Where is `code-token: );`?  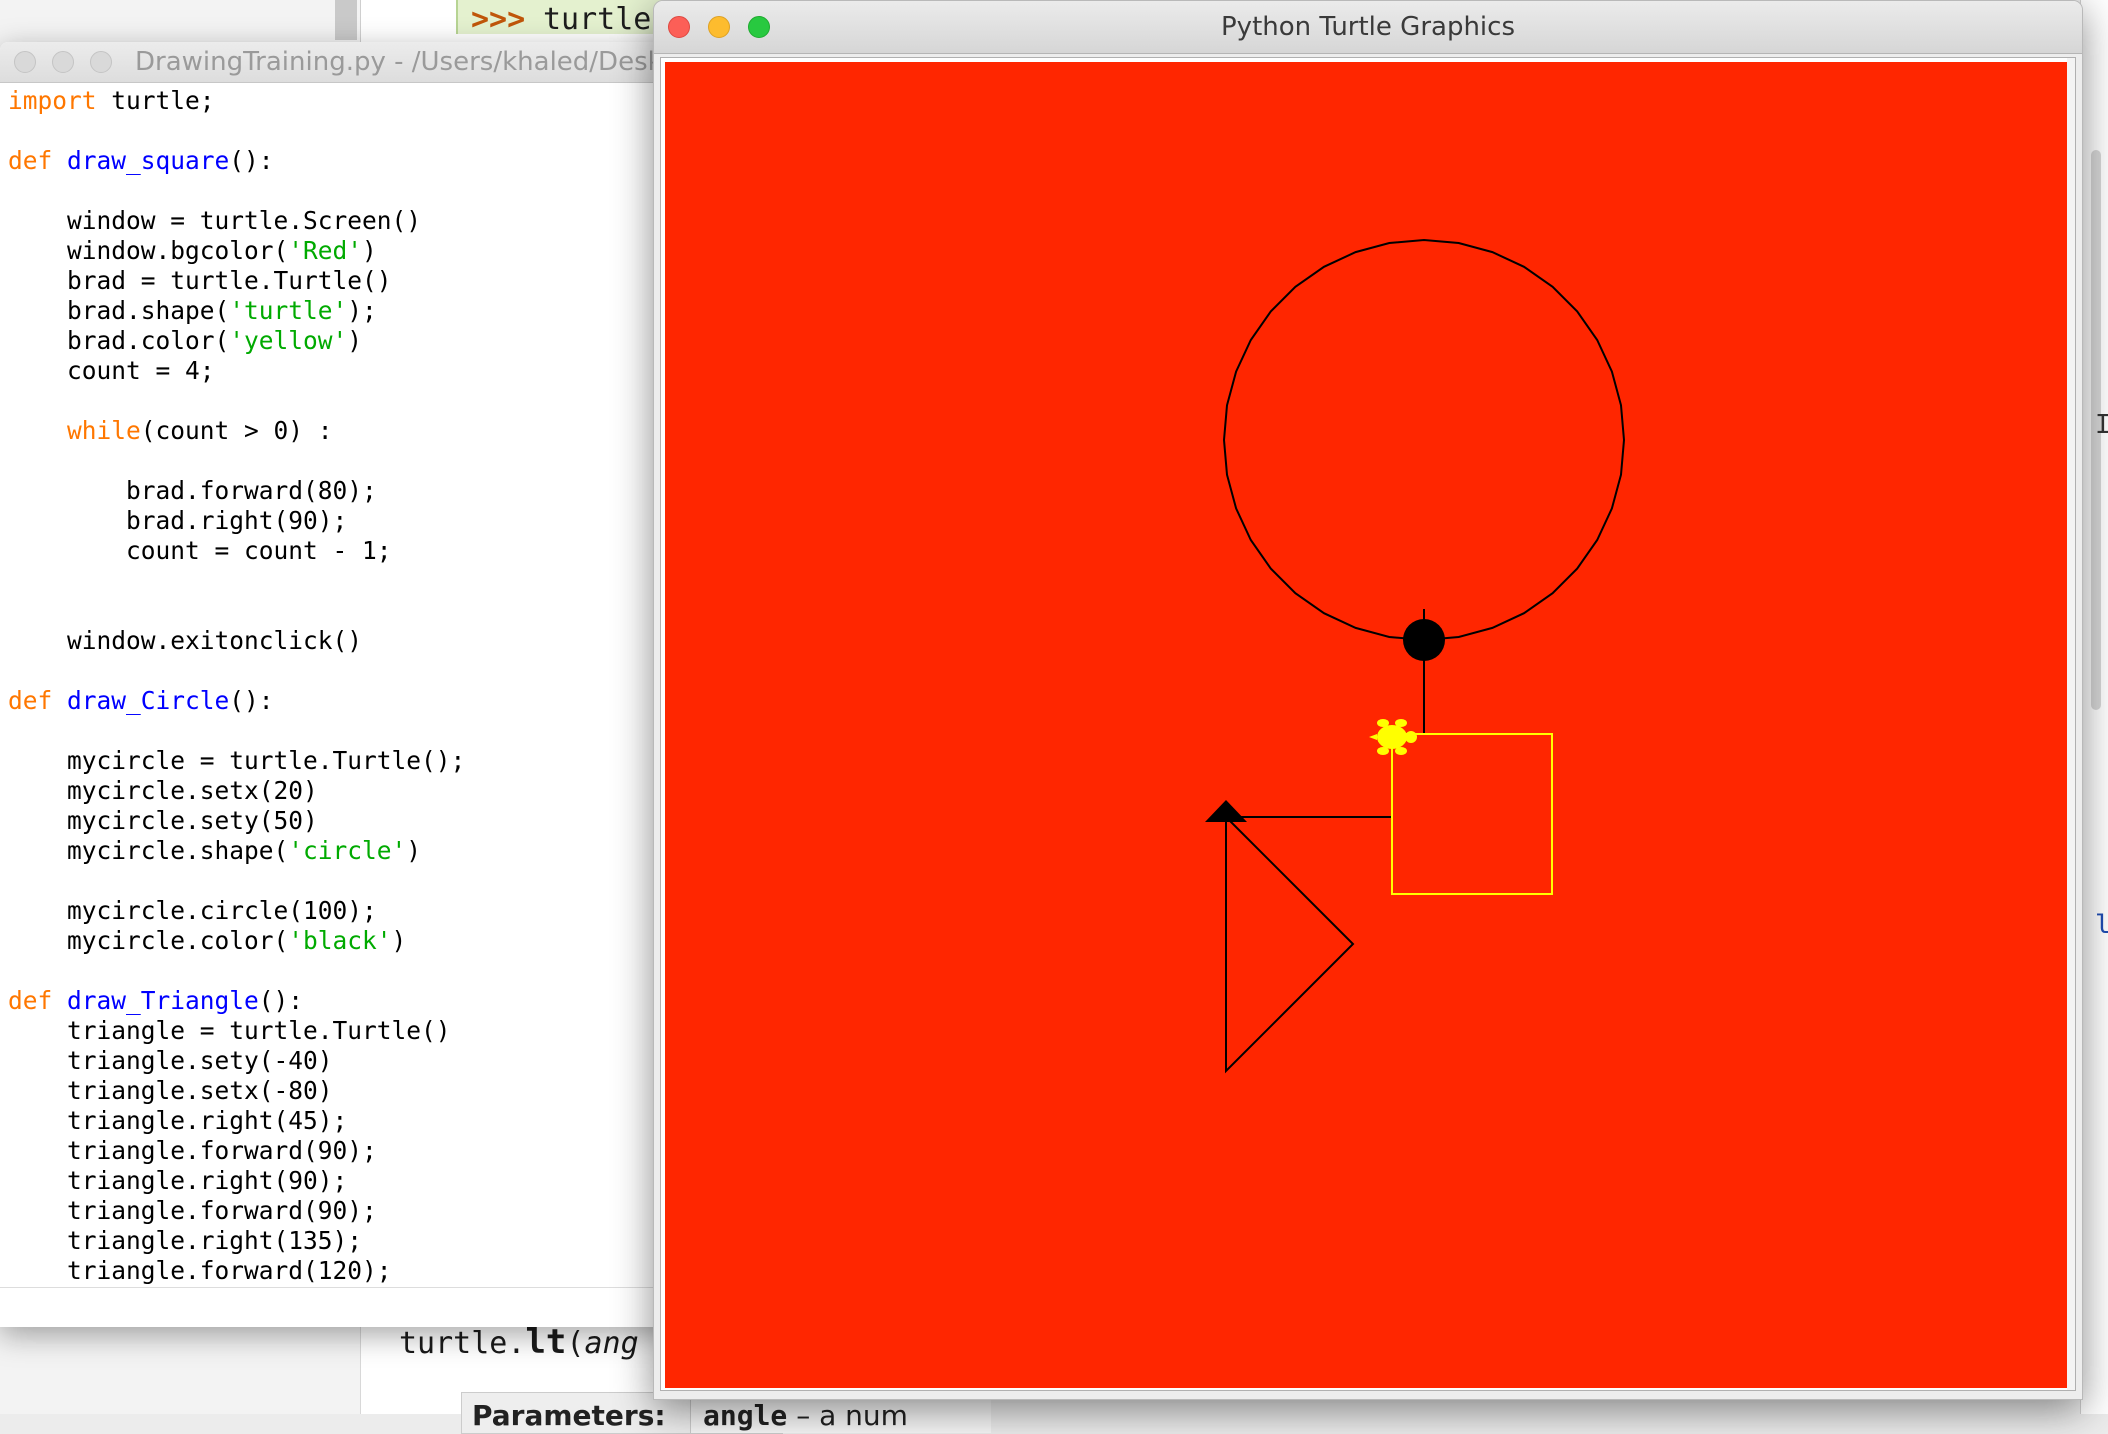 code-token: ); is located at coordinates (362, 310).